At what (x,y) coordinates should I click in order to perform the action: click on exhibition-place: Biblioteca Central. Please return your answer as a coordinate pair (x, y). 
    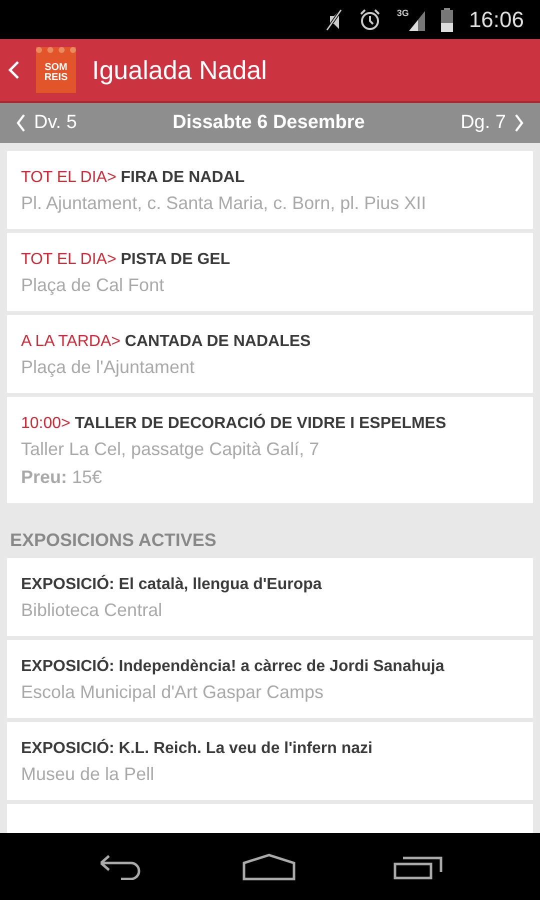
    Looking at the image, I should click on (92, 610).